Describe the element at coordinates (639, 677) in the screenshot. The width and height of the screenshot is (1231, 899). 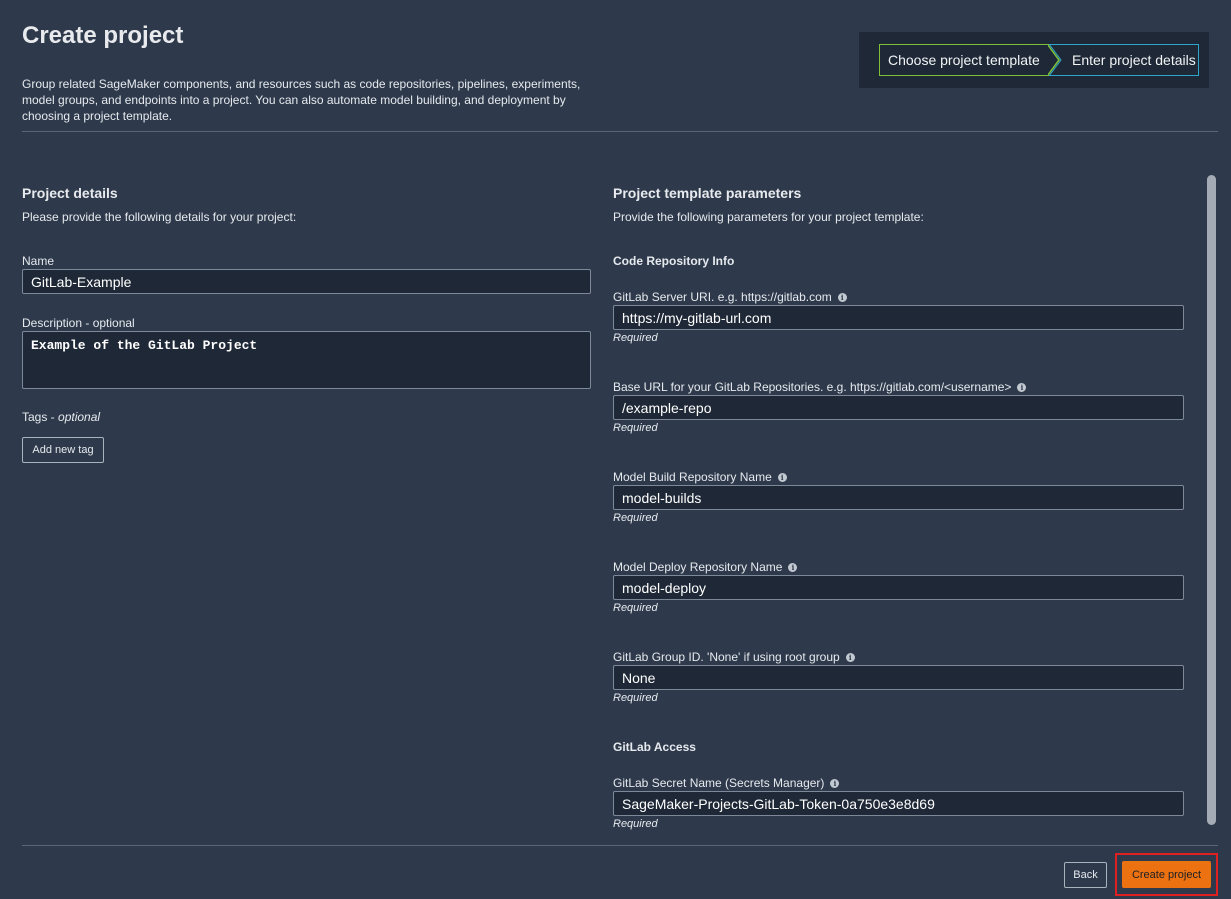
I see `field-value: None` at that location.